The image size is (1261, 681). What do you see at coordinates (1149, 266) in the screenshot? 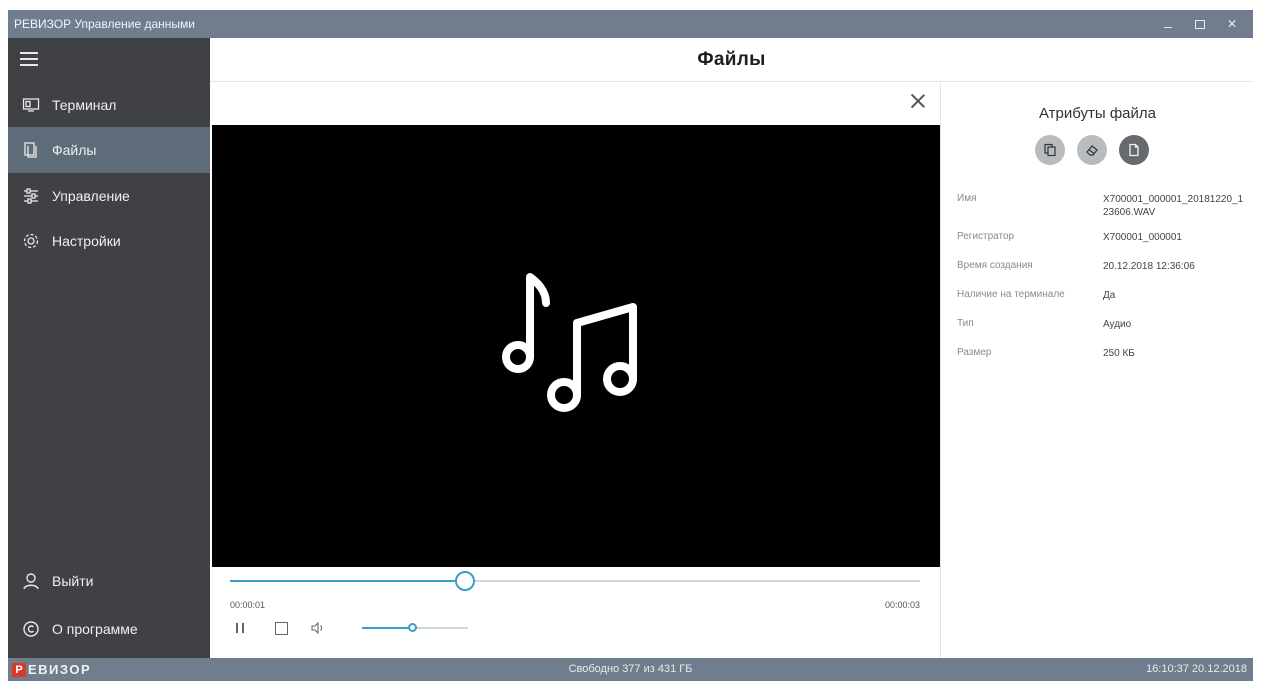
I see `attribute-value: 20.12.2018 12:36:06` at bounding box center [1149, 266].